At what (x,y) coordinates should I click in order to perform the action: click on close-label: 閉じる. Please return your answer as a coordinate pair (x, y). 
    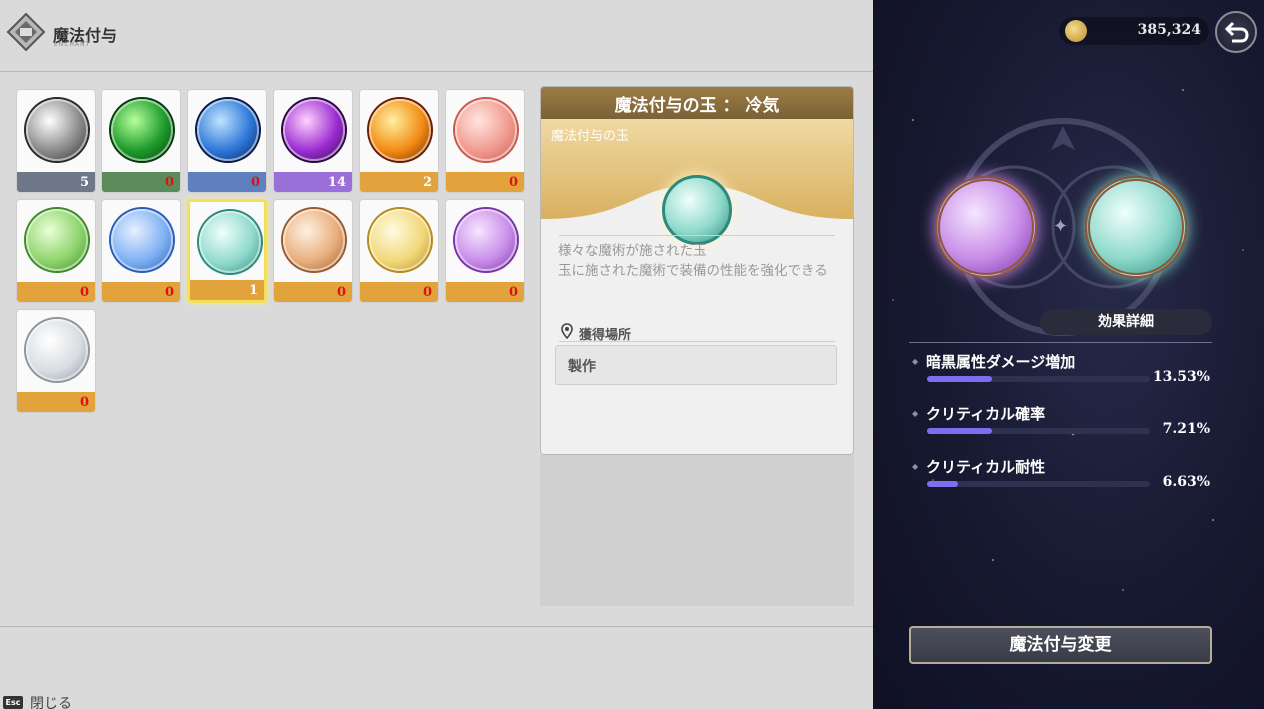
    Looking at the image, I should click on (51, 701).